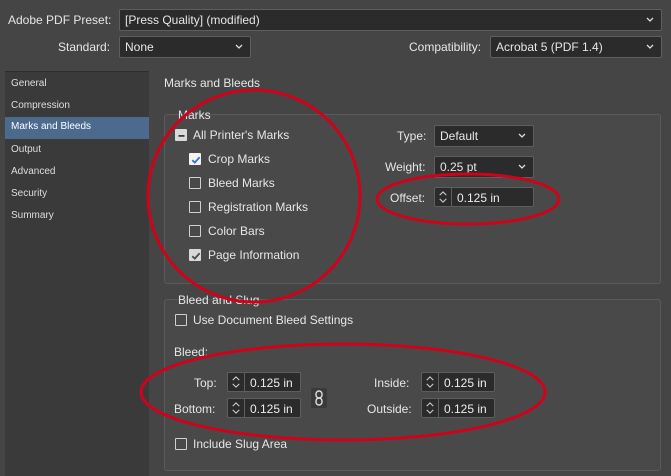  What do you see at coordinates (459, 136) in the screenshot?
I see `type-value: Default` at bounding box center [459, 136].